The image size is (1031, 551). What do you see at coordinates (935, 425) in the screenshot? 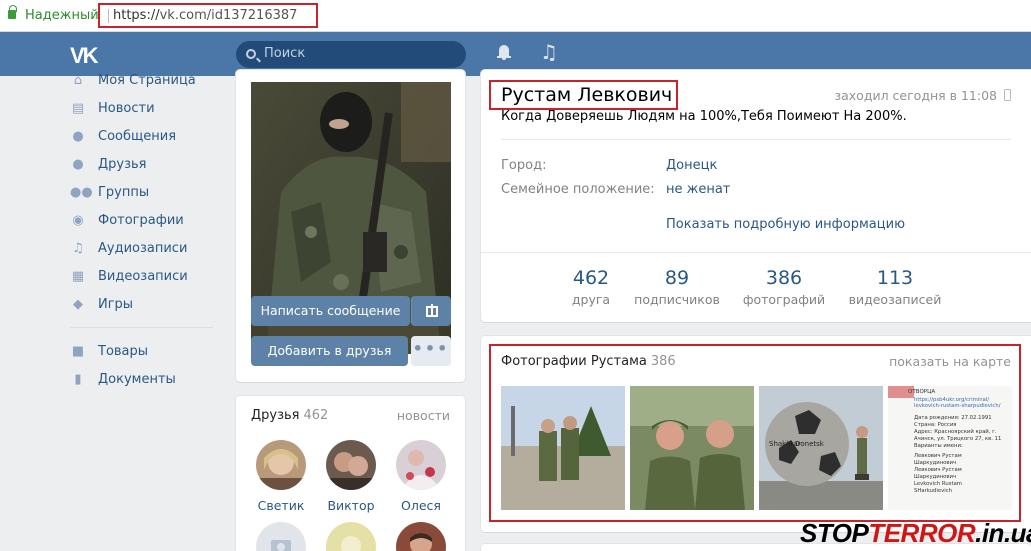
I see `screenshot-country: Страна: Россия` at bounding box center [935, 425].